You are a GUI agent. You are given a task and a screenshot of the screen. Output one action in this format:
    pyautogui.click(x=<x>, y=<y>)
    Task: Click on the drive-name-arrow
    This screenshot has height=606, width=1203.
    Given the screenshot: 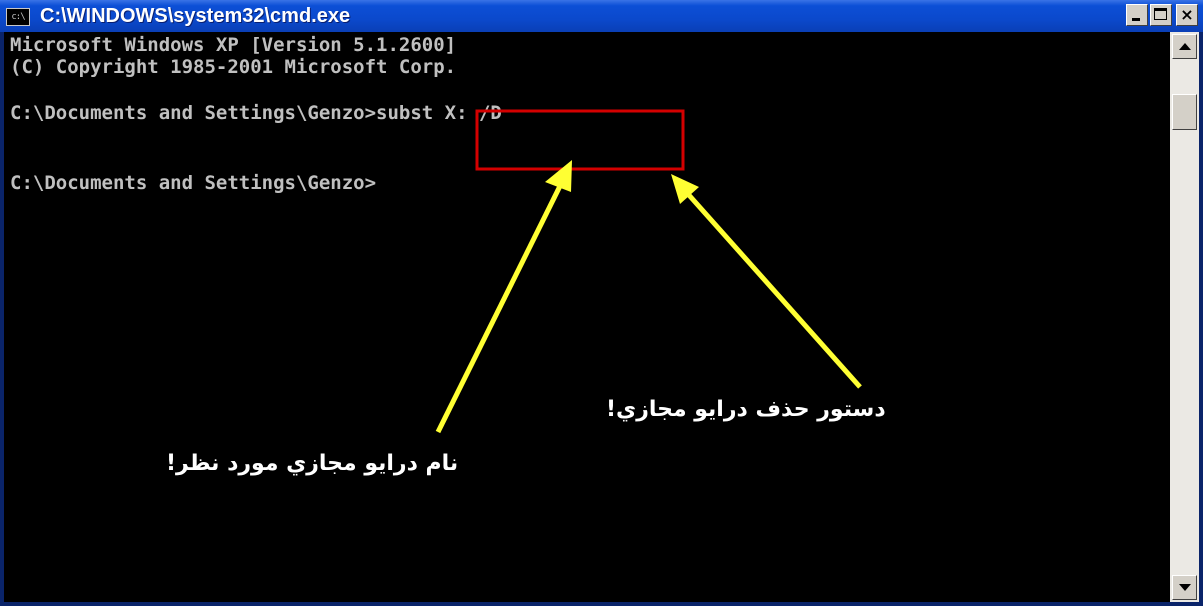 What is the action you would take?
    pyautogui.click(x=500, y=307)
    